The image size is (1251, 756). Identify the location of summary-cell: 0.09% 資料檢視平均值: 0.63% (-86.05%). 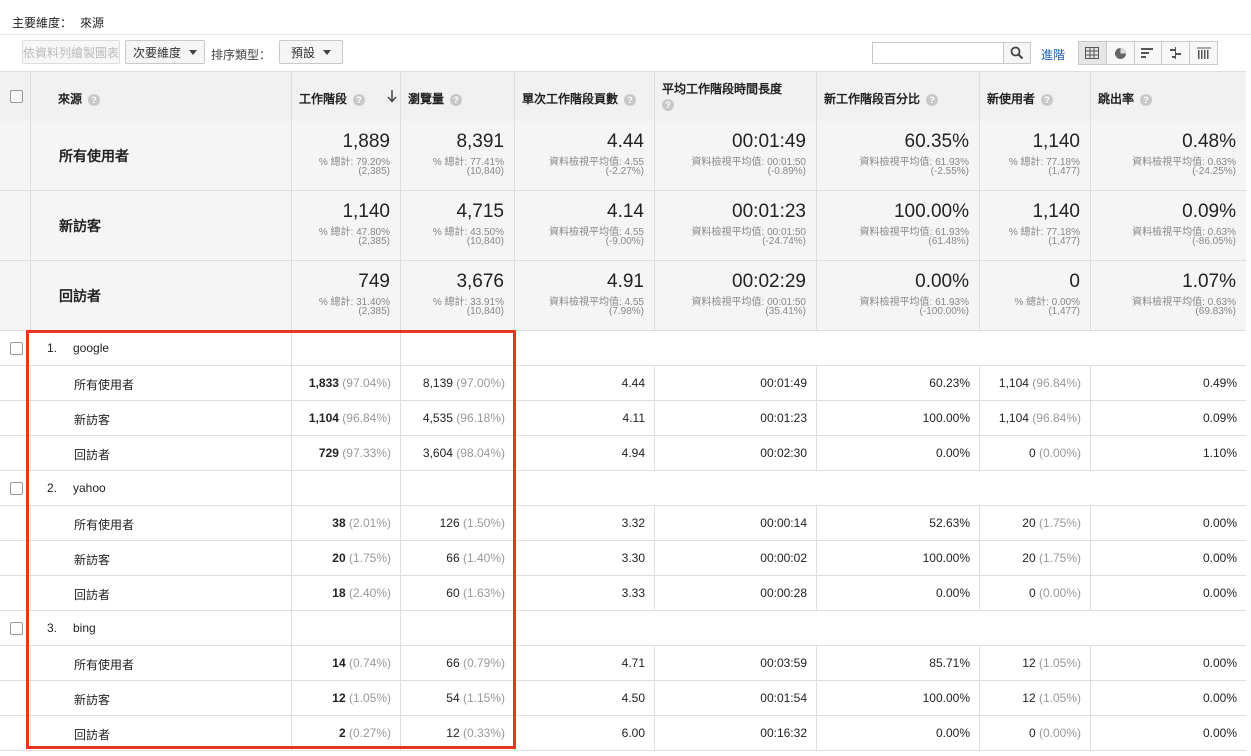
(1168, 225).